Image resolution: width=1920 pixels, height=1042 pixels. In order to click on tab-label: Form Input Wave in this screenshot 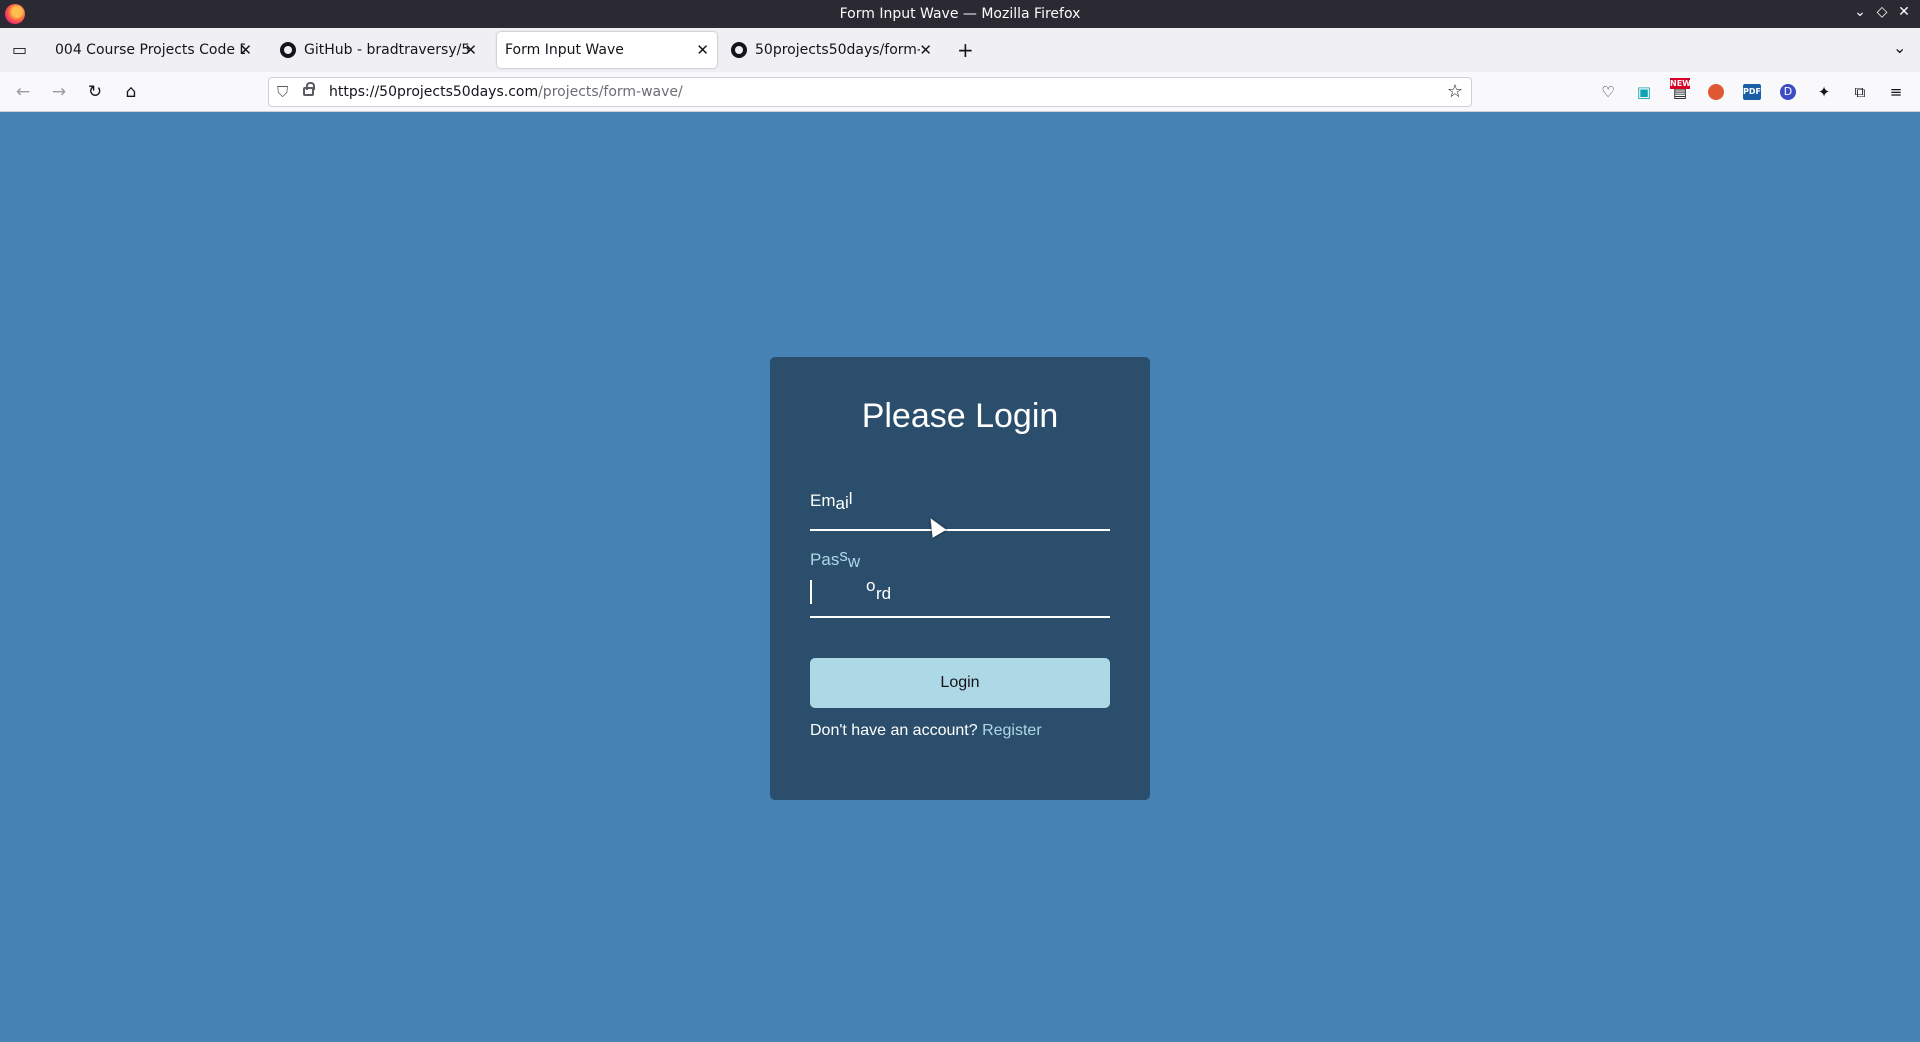, I will do `click(564, 50)`.